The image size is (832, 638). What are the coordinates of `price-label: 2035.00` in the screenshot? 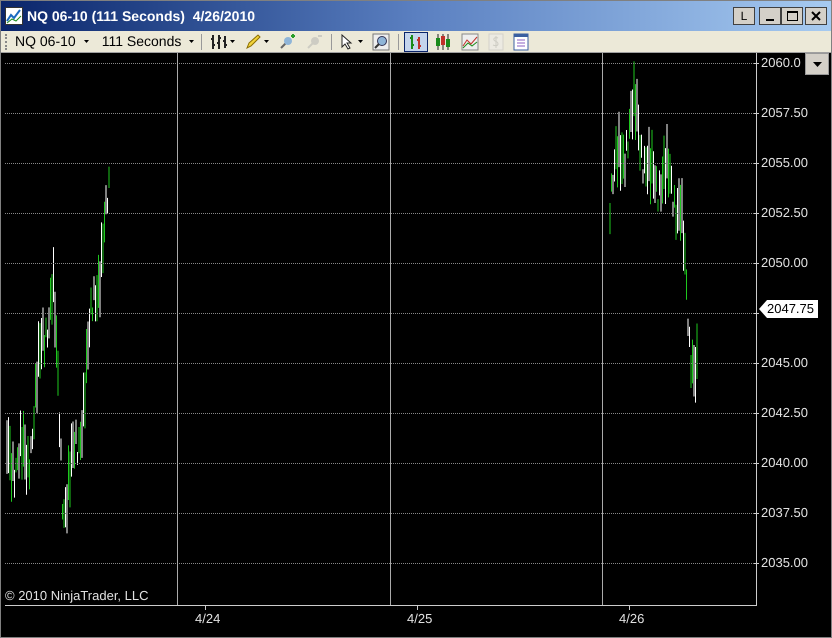 It's located at (784, 562).